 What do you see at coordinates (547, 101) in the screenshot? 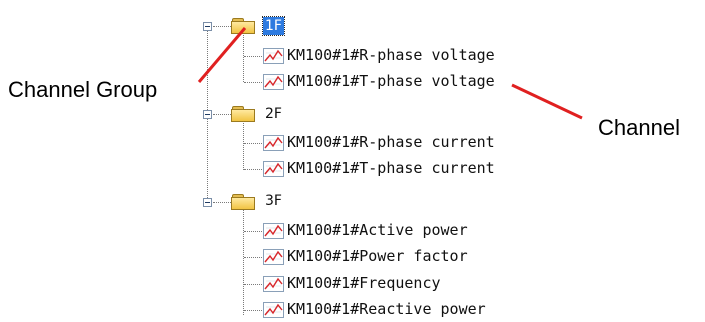
I see `channel-pointer` at bounding box center [547, 101].